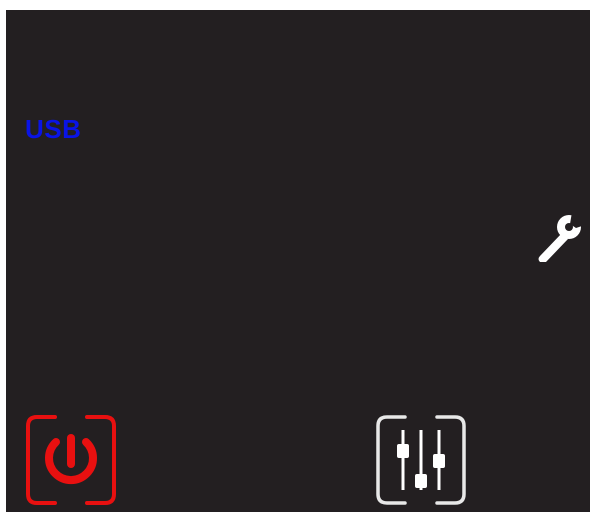 This screenshot has width=592, height=512. Describe the element at coordinates (53, 129) in the screenshot. I see `source-label: USB` at that location.